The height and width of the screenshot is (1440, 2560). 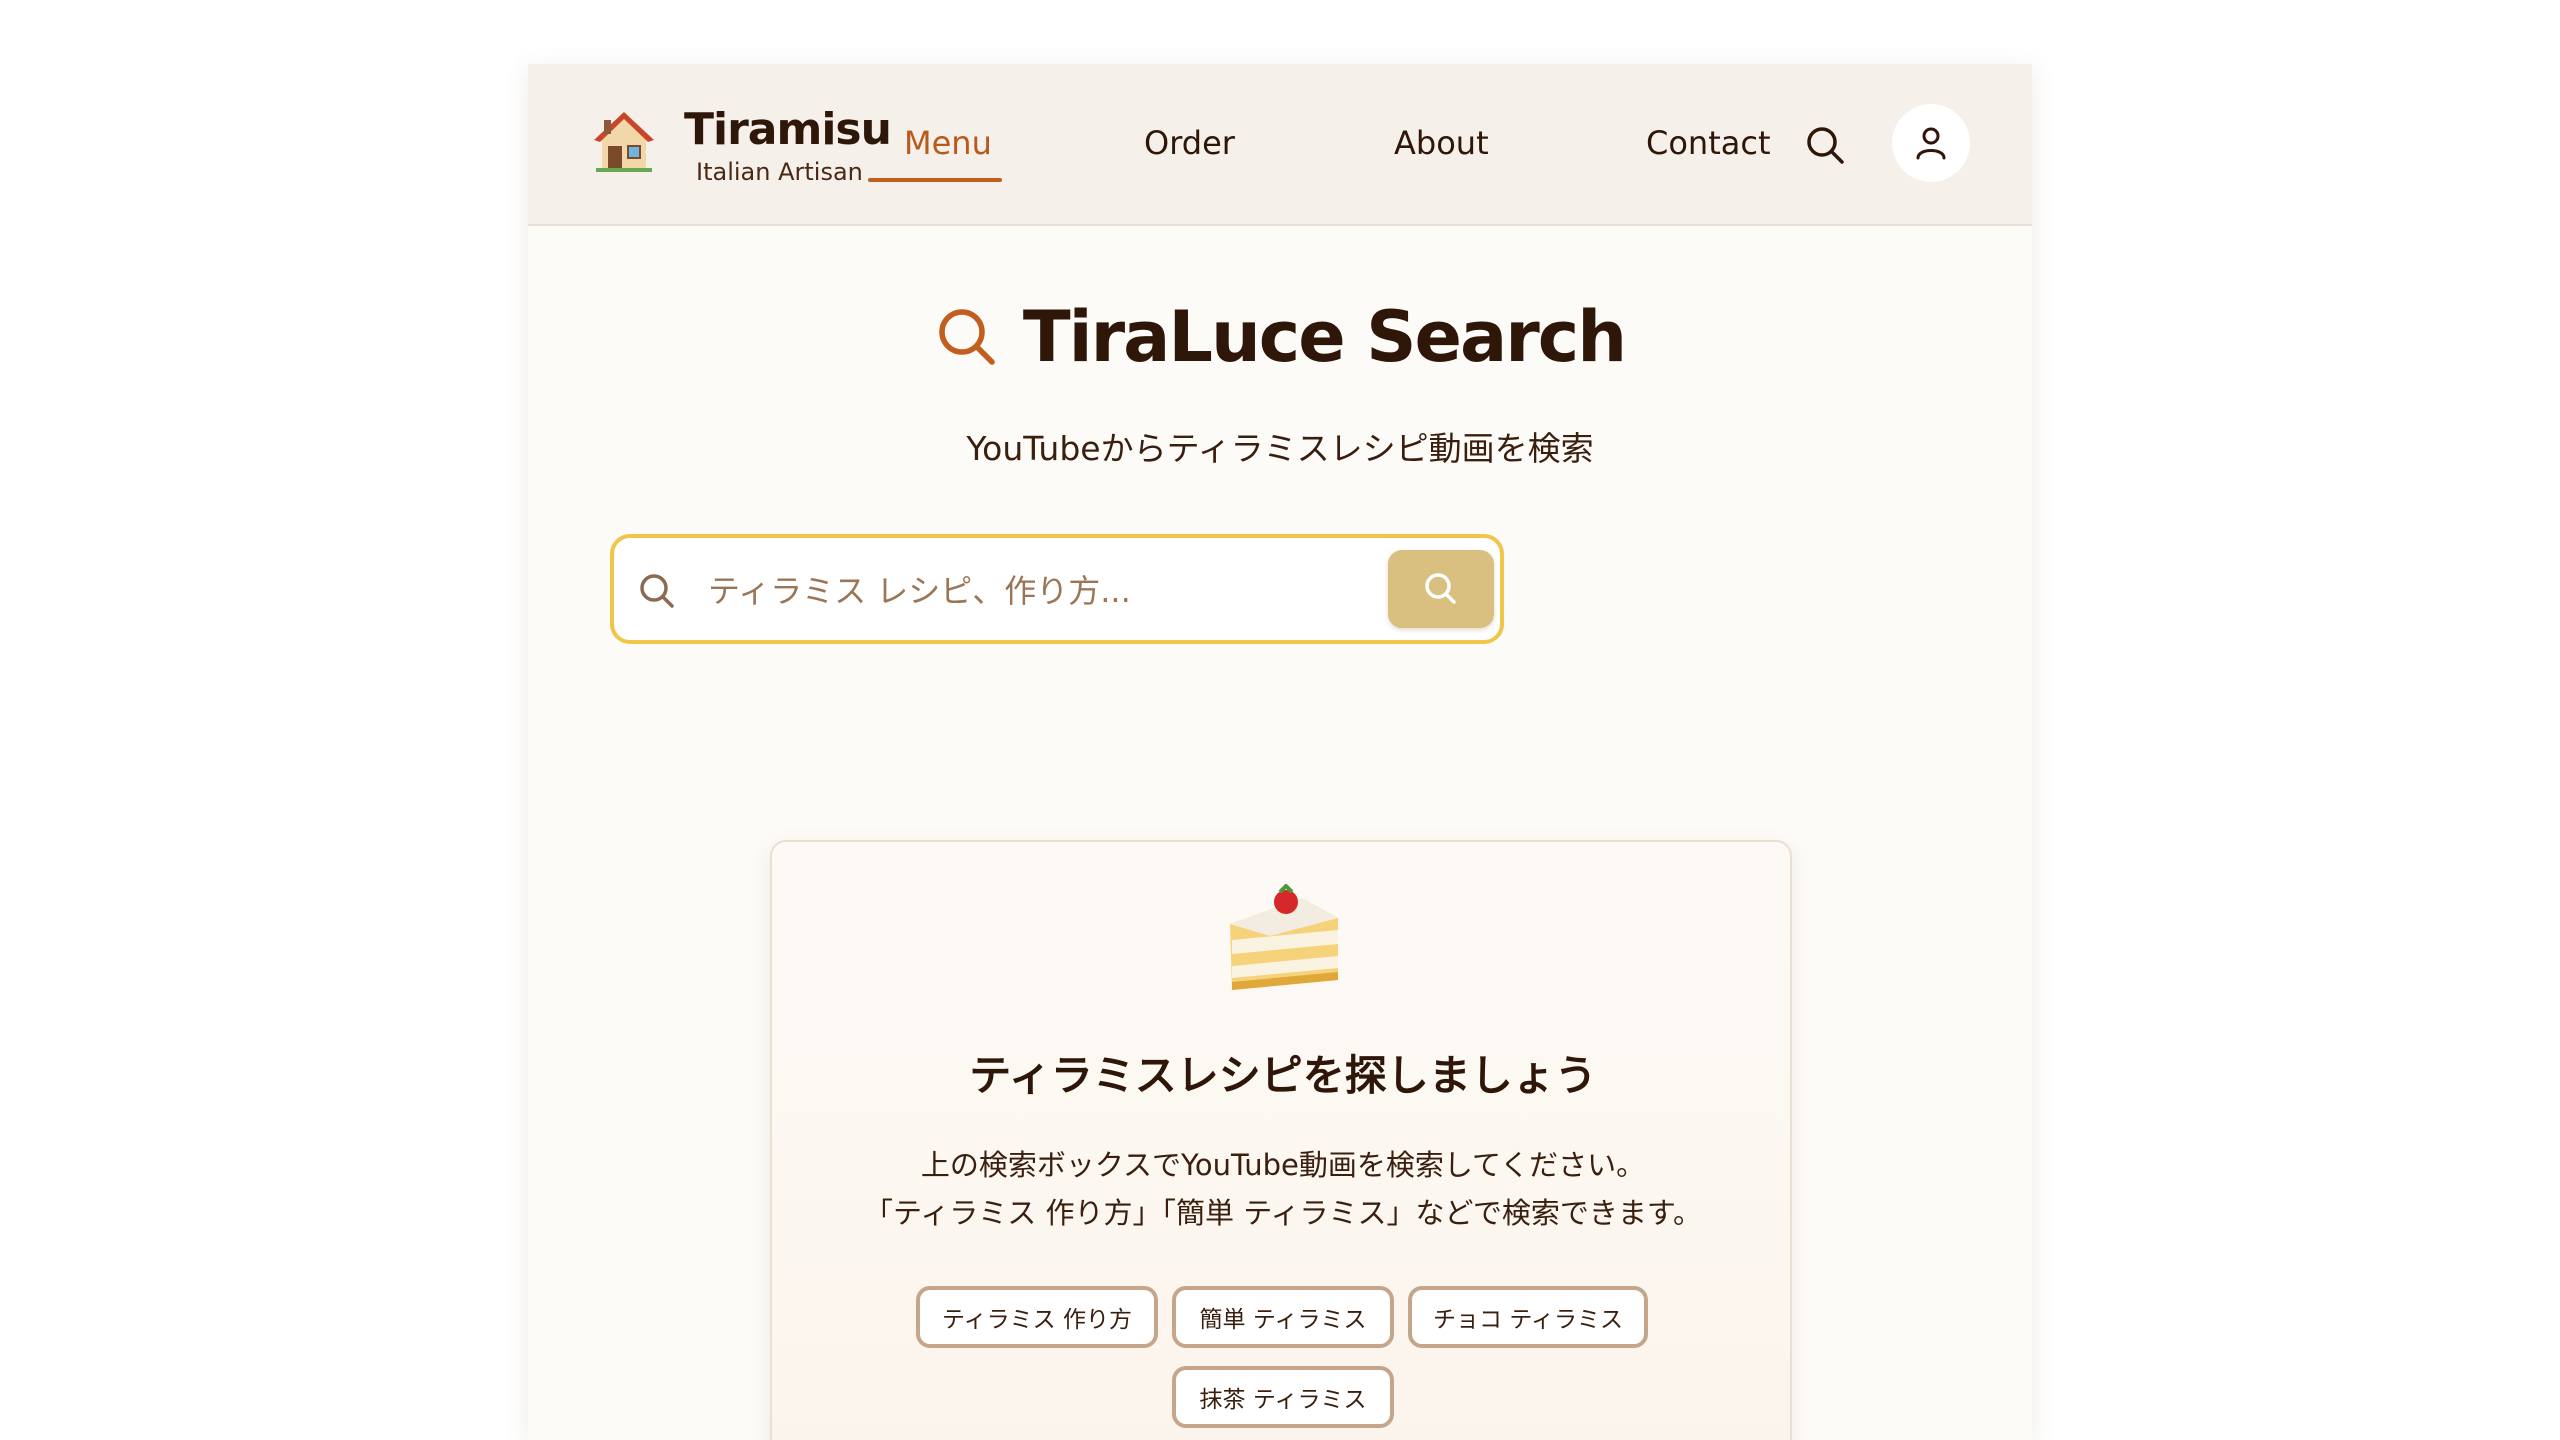 What do you see at coordinates (1283, 1165) in the screenshot?
I see `empty-state-text-line1: 上の検索ボックスでYouTube動画を検索してください。` at bounding box center [1283, 1165].